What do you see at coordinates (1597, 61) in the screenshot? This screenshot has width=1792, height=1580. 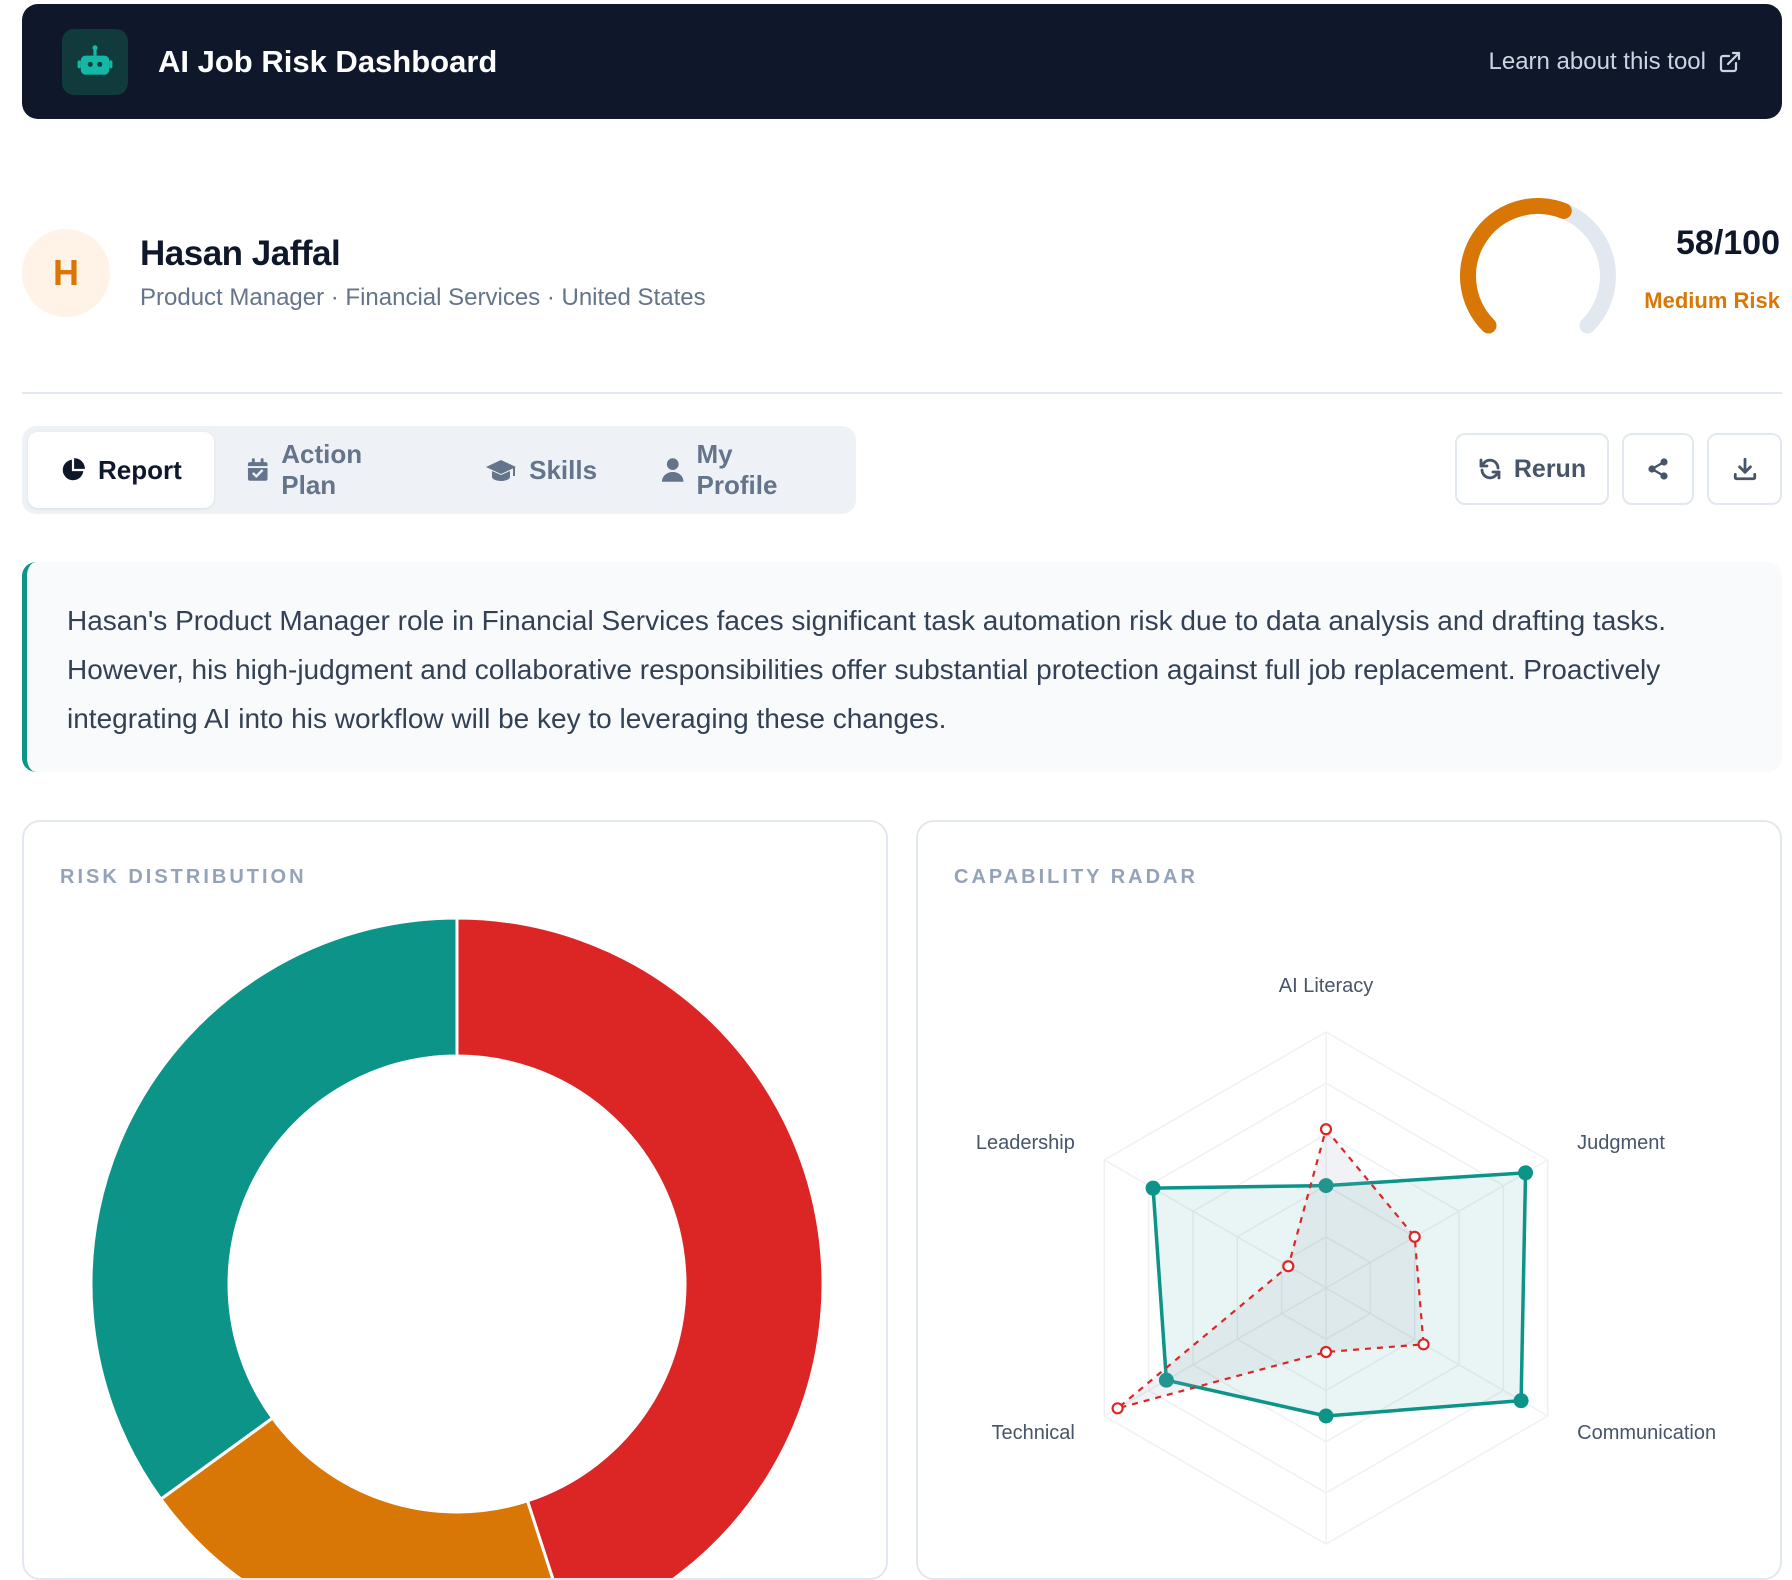 I see `learn-about-label: Learn about this tool` at bounding box center [1597, 61].